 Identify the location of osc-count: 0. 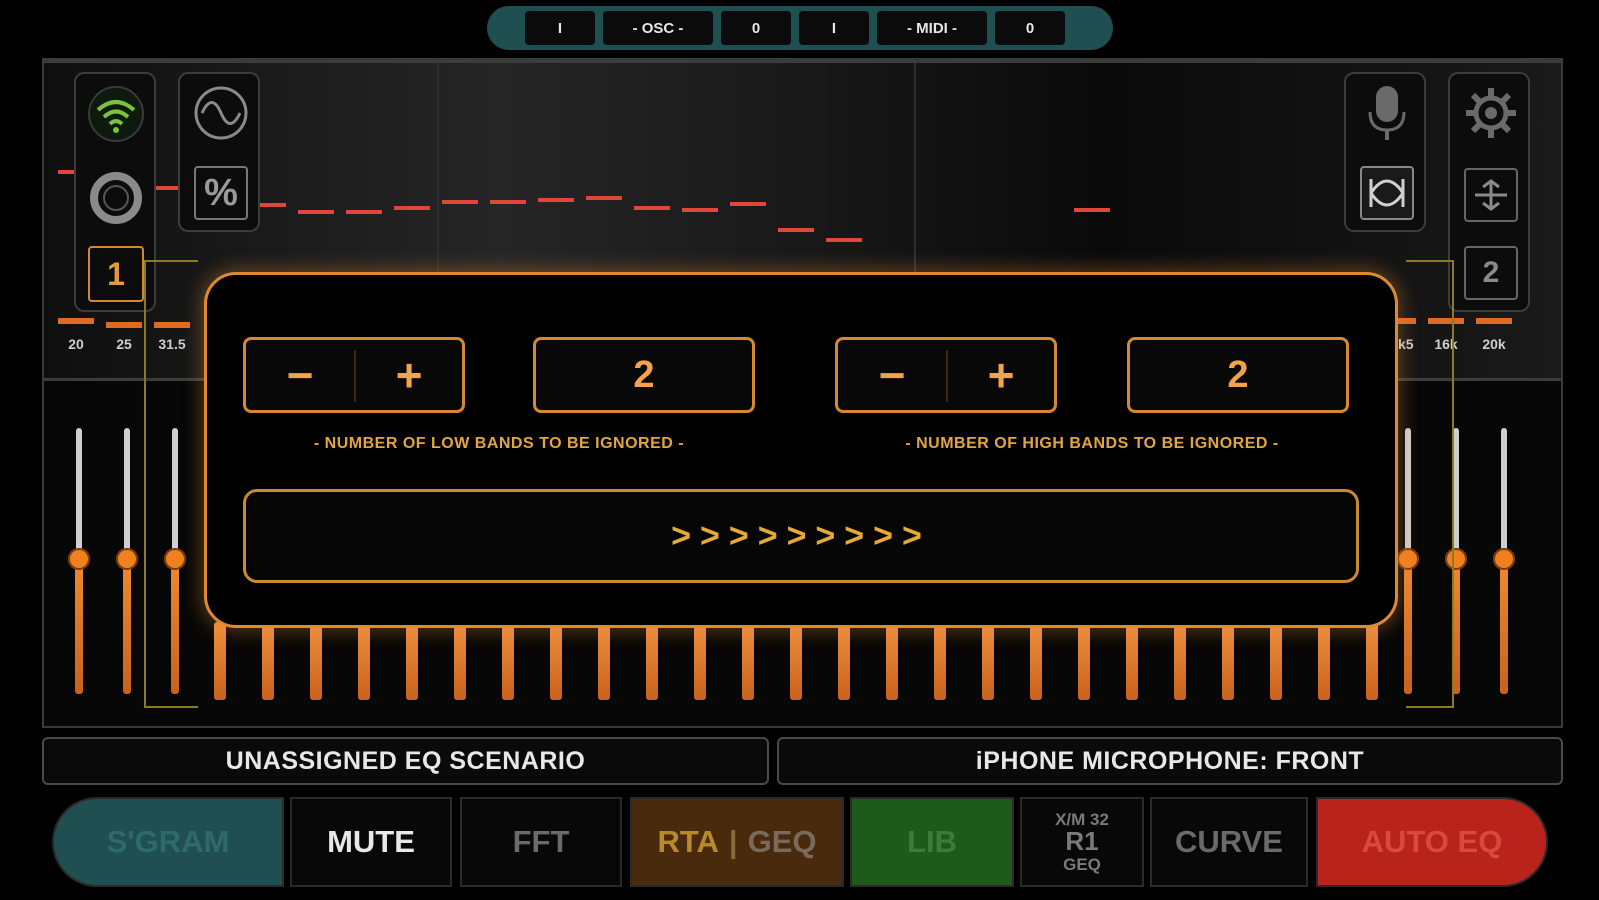
(756, 28).